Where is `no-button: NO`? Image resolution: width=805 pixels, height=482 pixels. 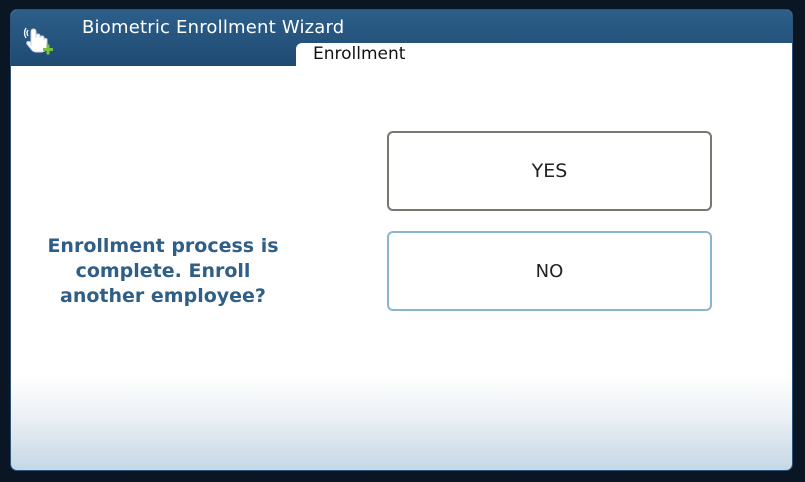
no-button: NO is located at coordinates (549, 271).